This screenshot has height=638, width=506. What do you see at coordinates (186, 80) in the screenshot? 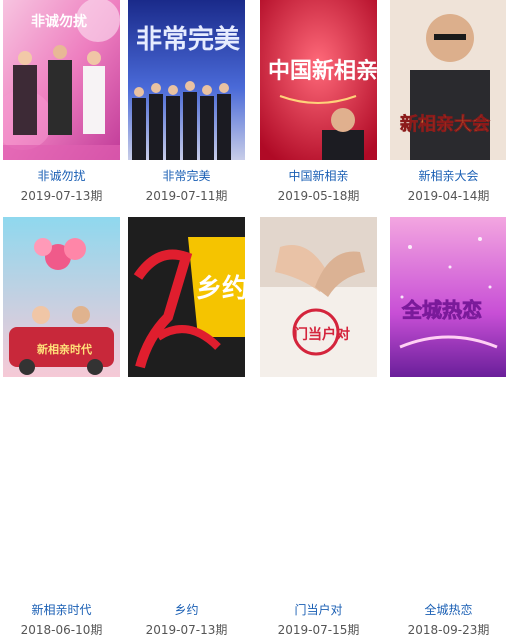
I see `show-poster: 非常完美` at bounding box center [186, 80].